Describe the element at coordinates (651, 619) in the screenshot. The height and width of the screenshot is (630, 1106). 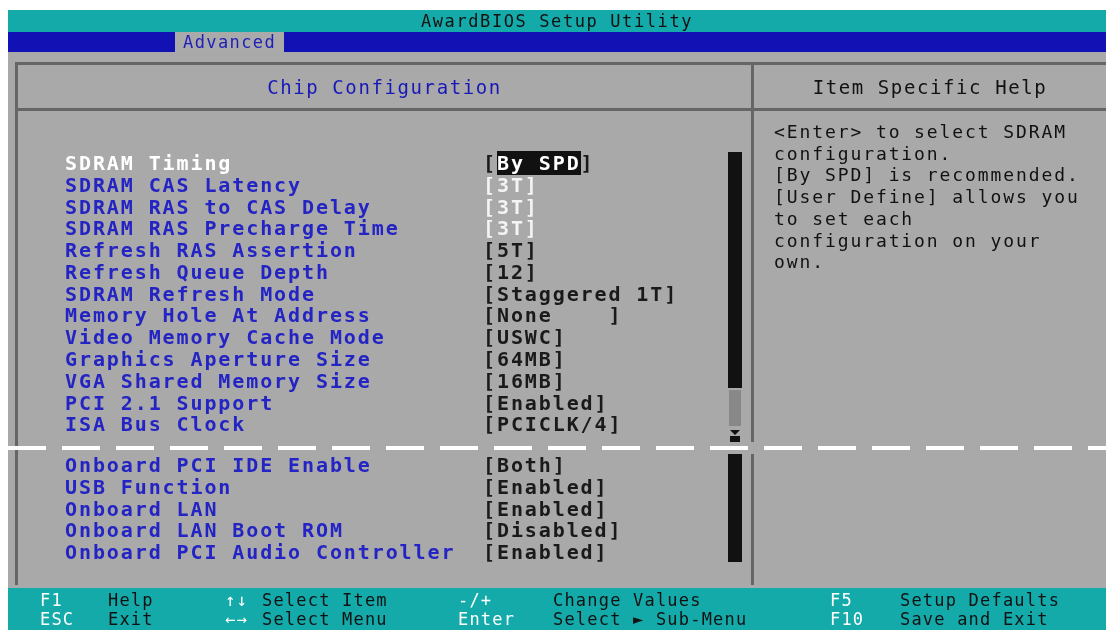
I see `key-action: Select ► Sub-Menu` at that location.